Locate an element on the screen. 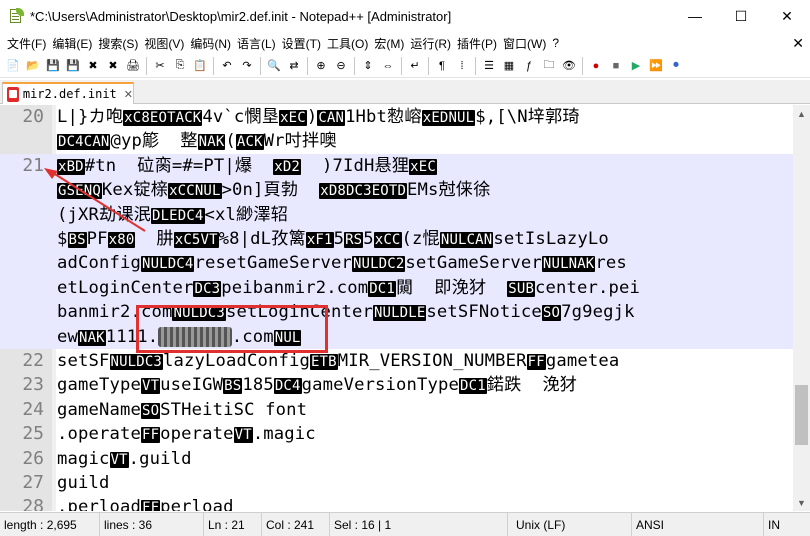 Image resolution: width=810 pixels, height=536 pixels. menu-item-0: 文件(F) is located at coordinates (26, 43).